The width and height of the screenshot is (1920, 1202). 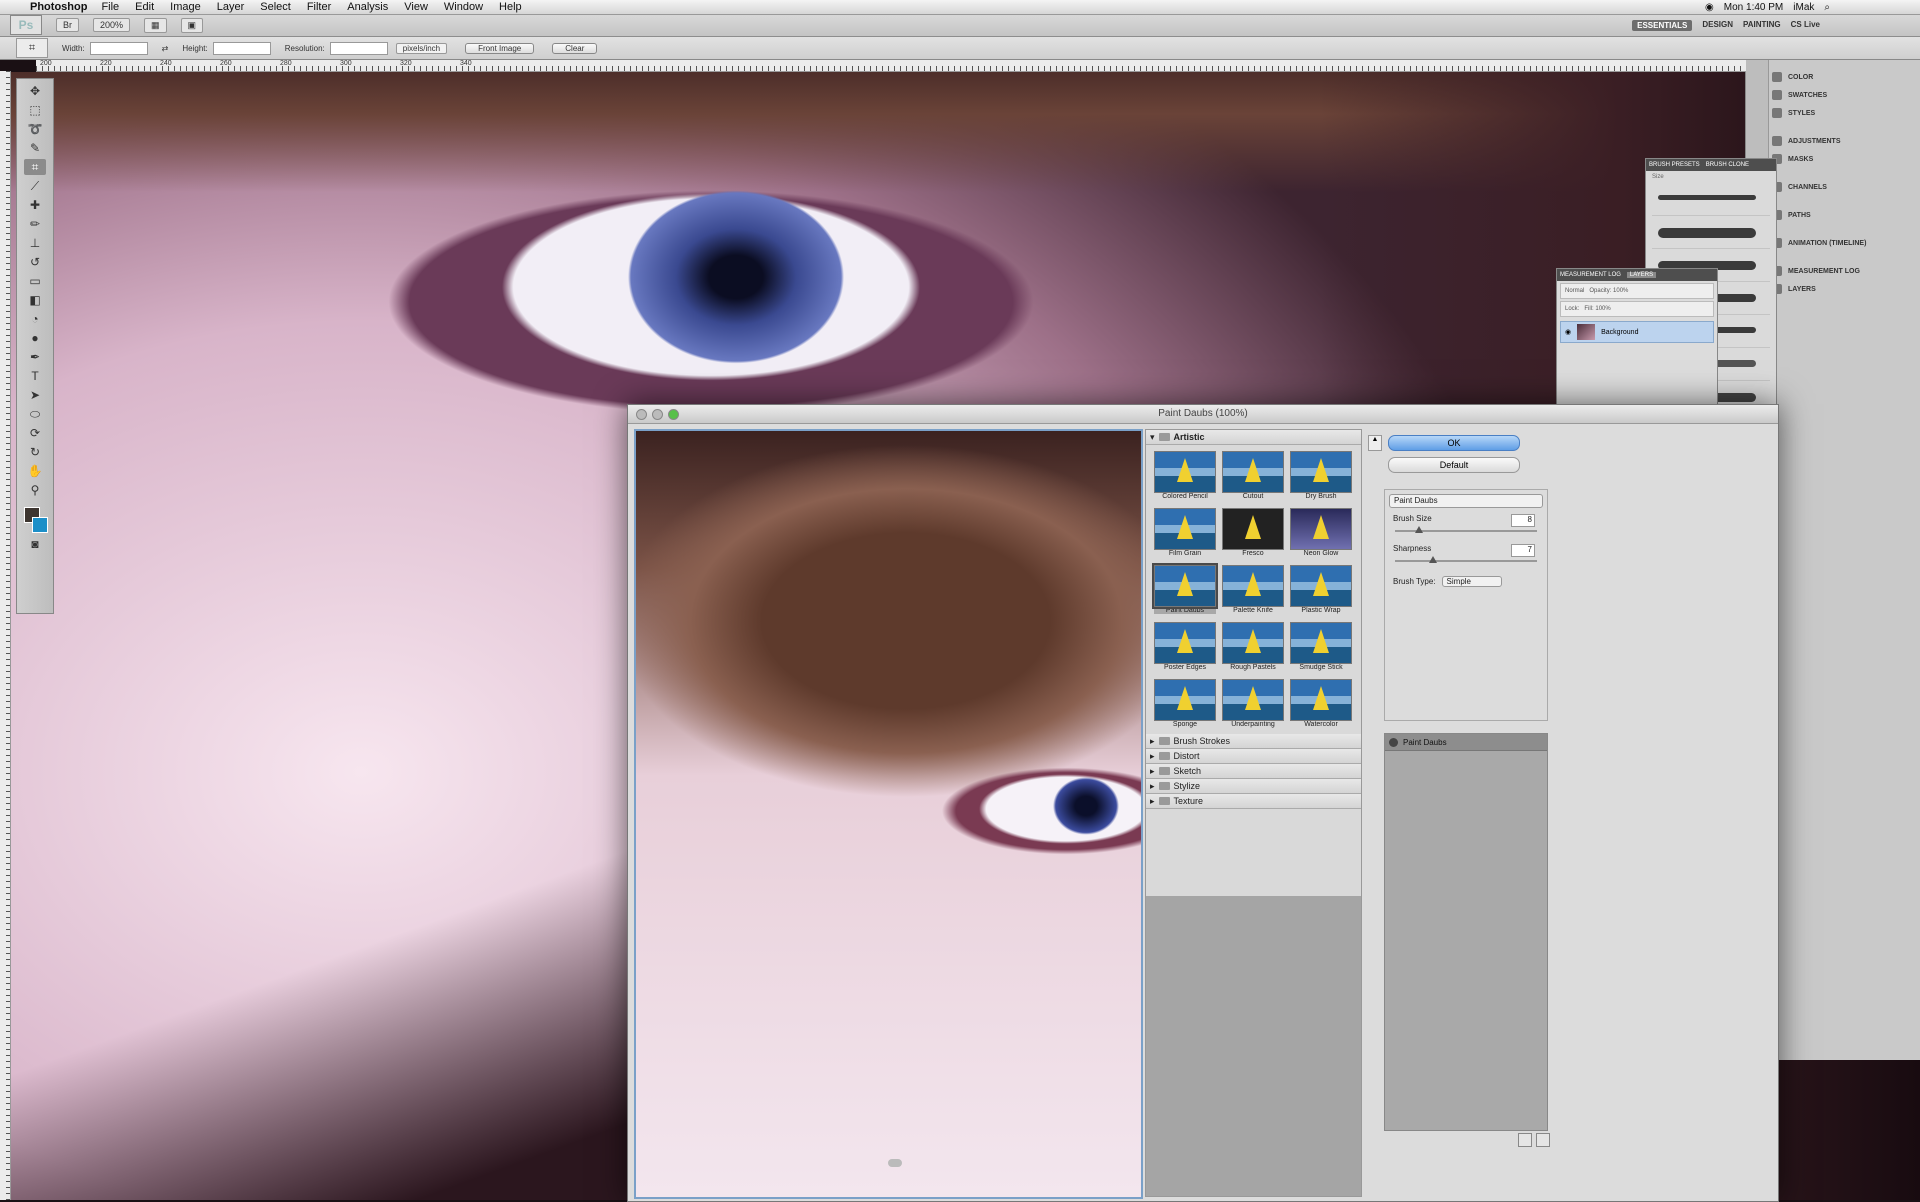 What do you see at coordinates (1466, 501) in the screenshot?
I see `filter-select: Paint Daubs` at bounding box center [1466, 501].